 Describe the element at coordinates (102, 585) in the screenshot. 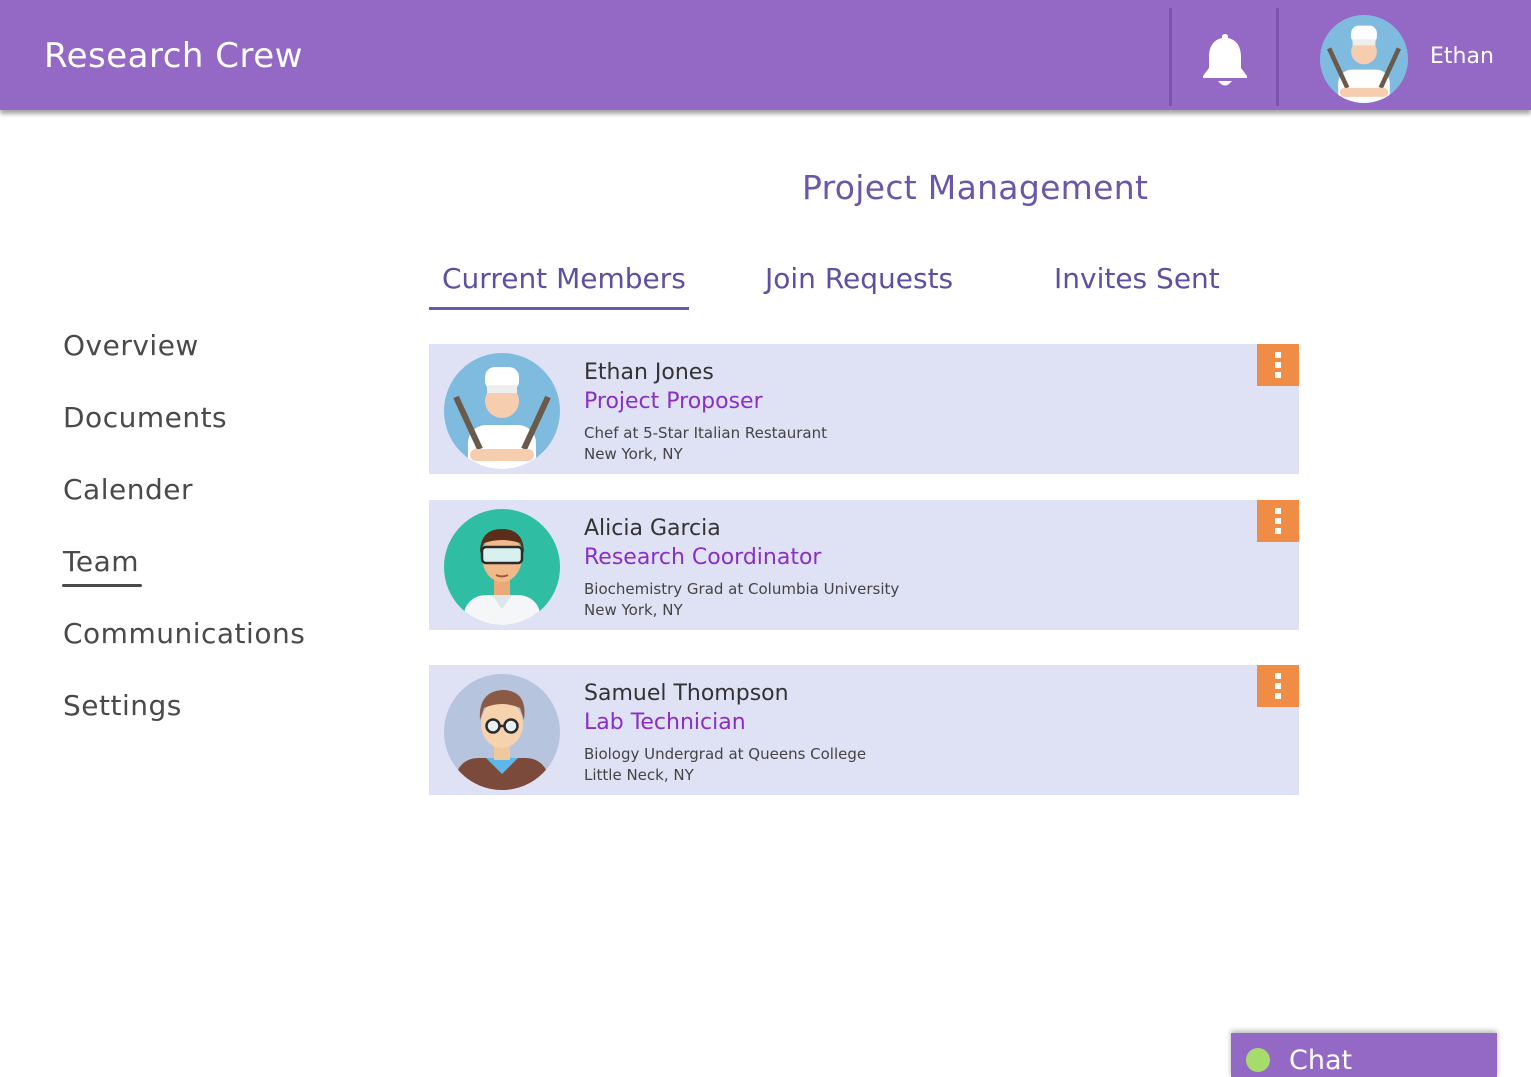

I see `active-nav-indicator` at that location.